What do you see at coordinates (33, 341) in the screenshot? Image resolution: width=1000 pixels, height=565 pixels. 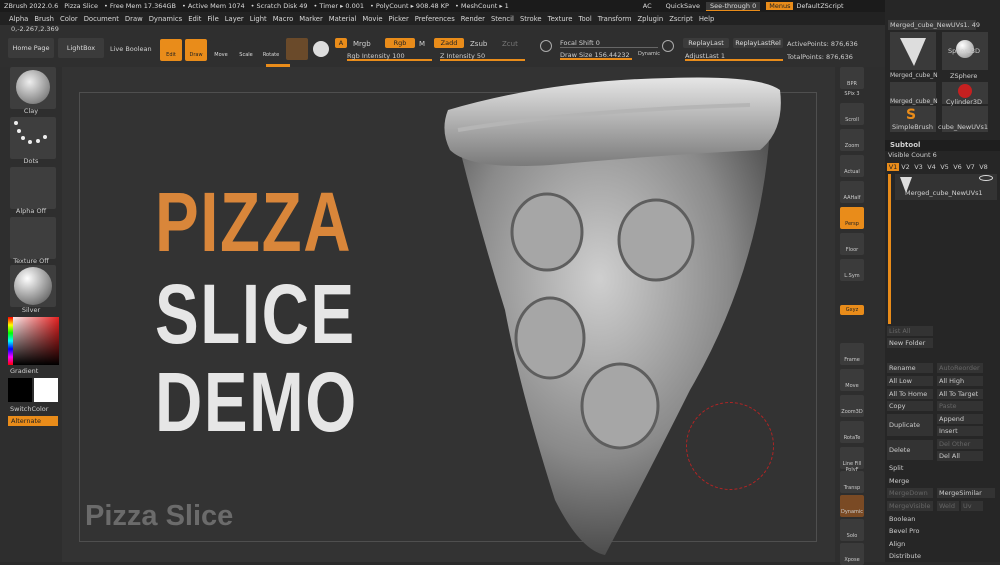 I see `color-picker` at bounding box center [33, 341].